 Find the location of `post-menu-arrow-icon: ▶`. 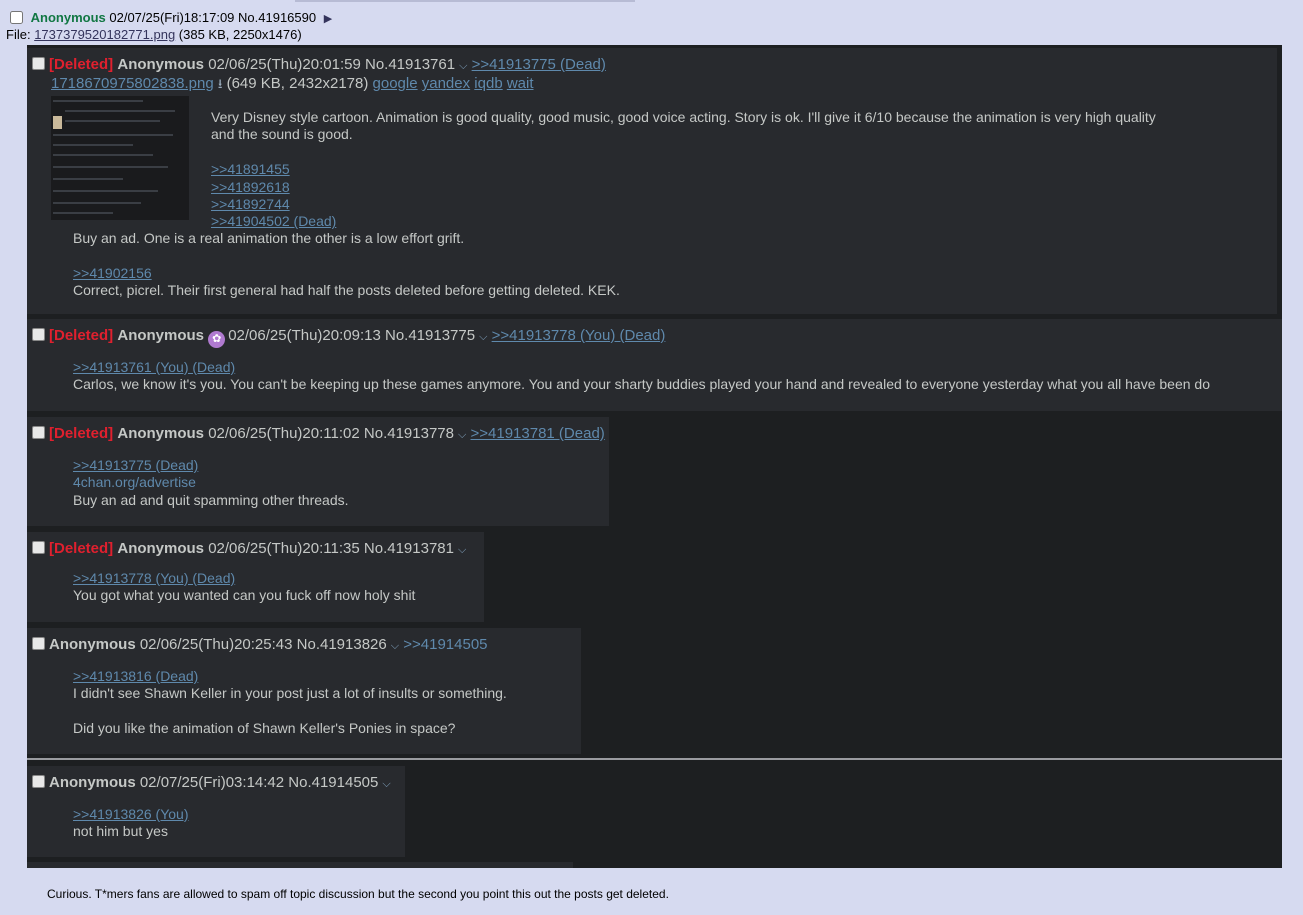

post-menu-arrow-icon: ▶ is located at coordinates (328, 19).